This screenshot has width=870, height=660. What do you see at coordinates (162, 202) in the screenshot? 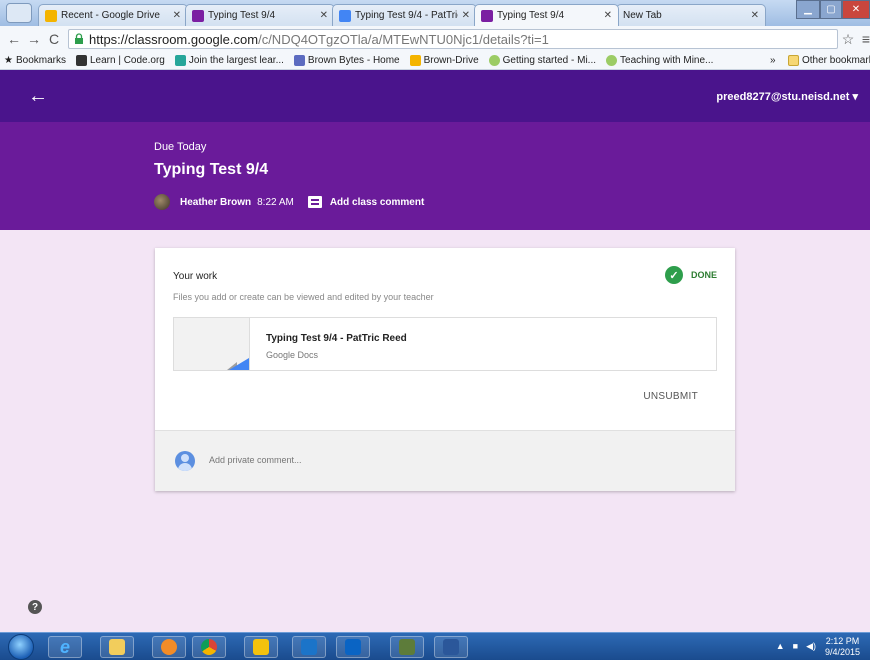
I see `teacher-avatar` at bounding box center [162, 202].